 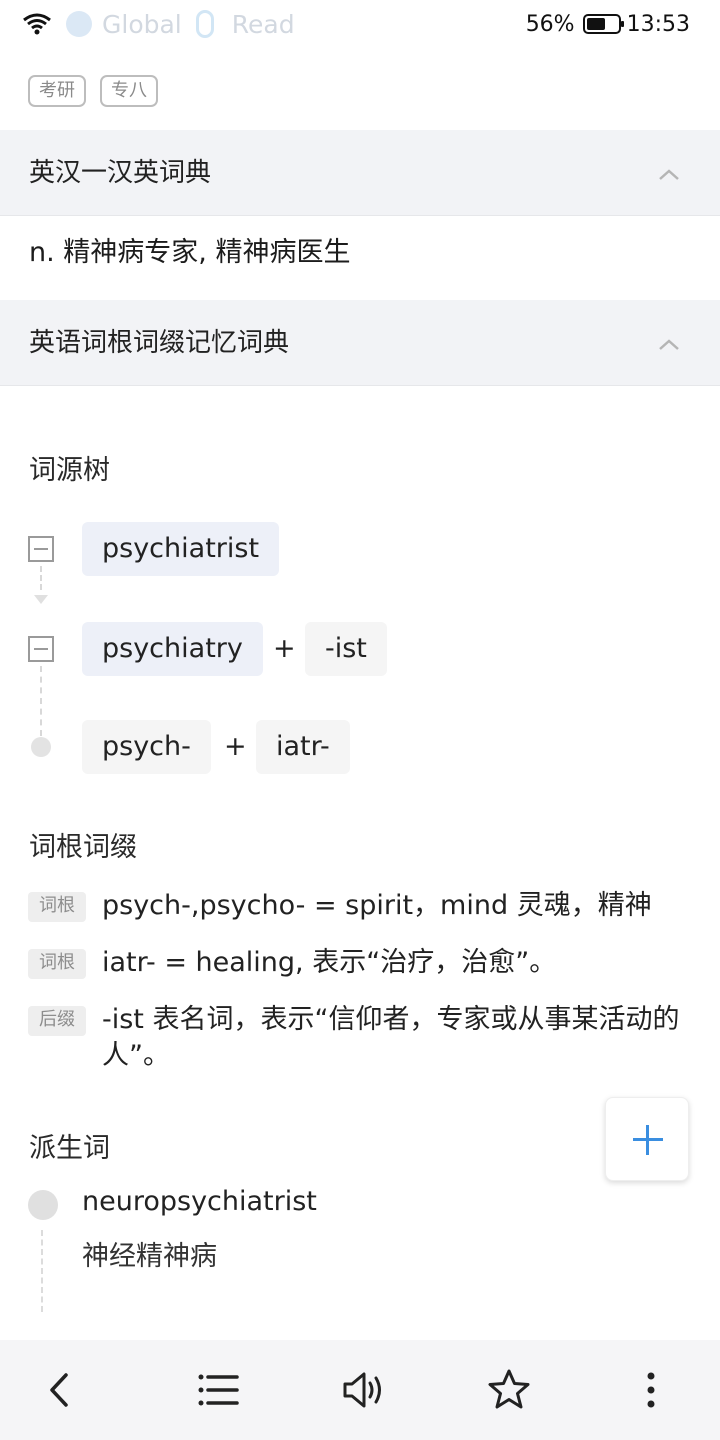 I want to click on notification-global-label: Global, so click(x=142, y=24).